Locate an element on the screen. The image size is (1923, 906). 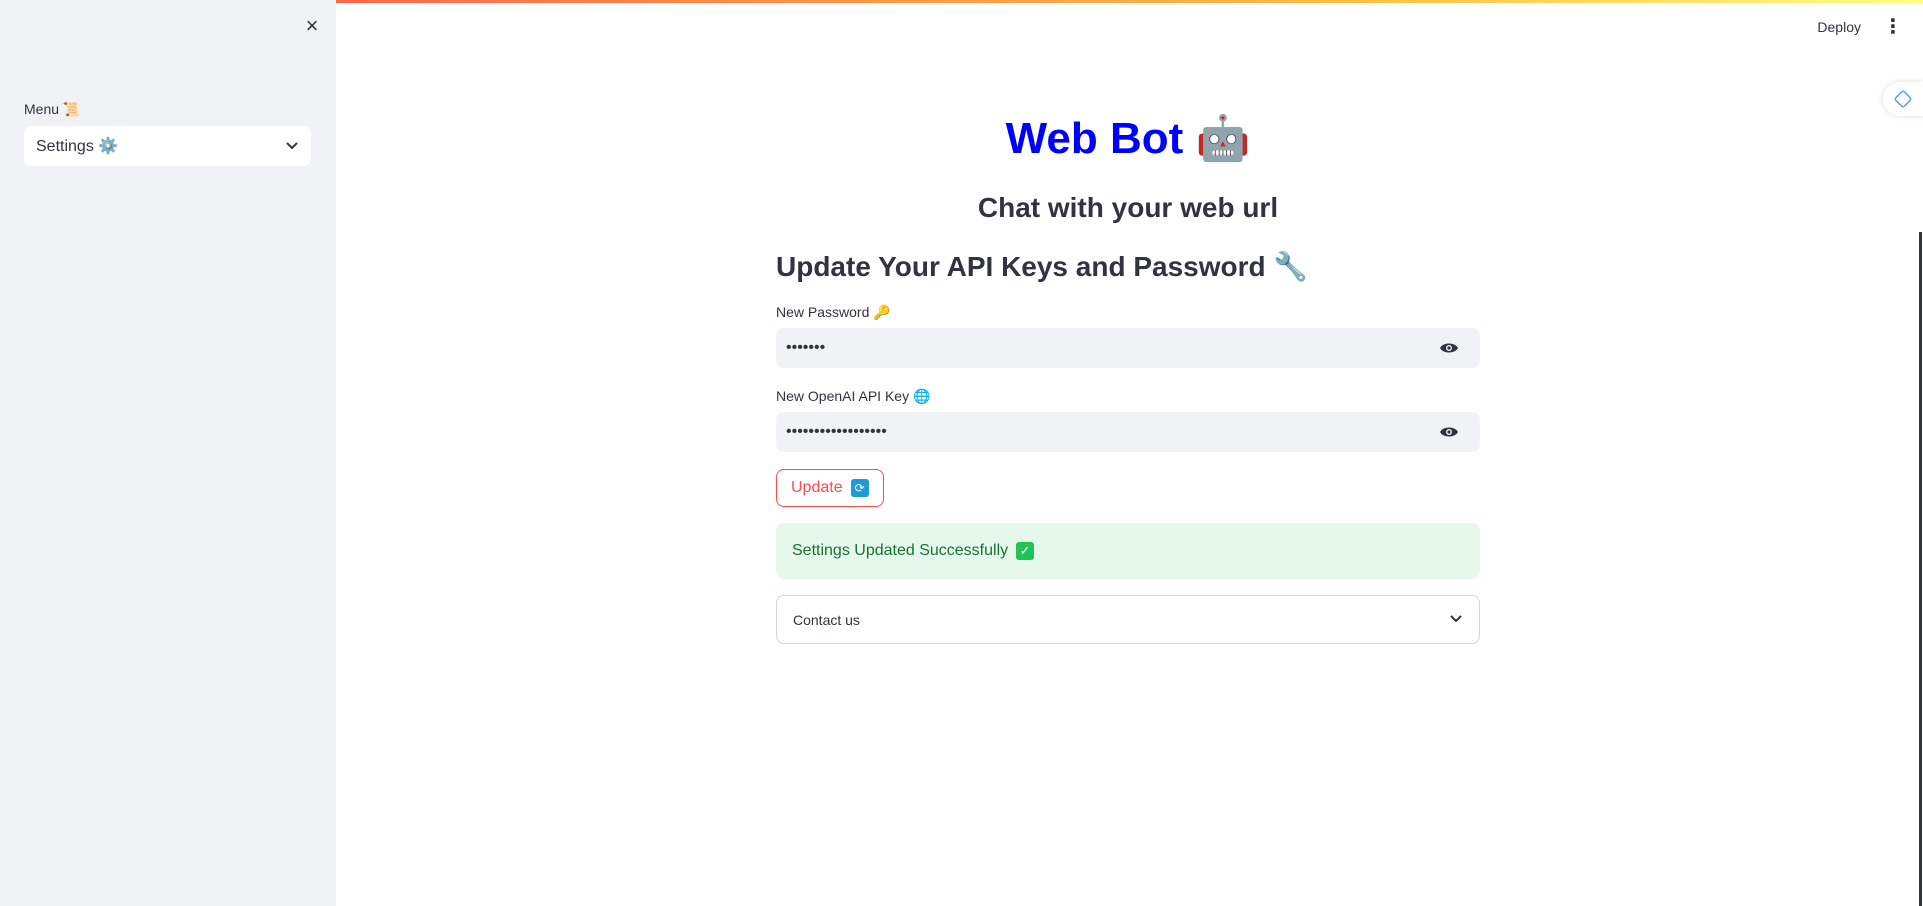
api-key-field is located at coordinates (1128, 432).